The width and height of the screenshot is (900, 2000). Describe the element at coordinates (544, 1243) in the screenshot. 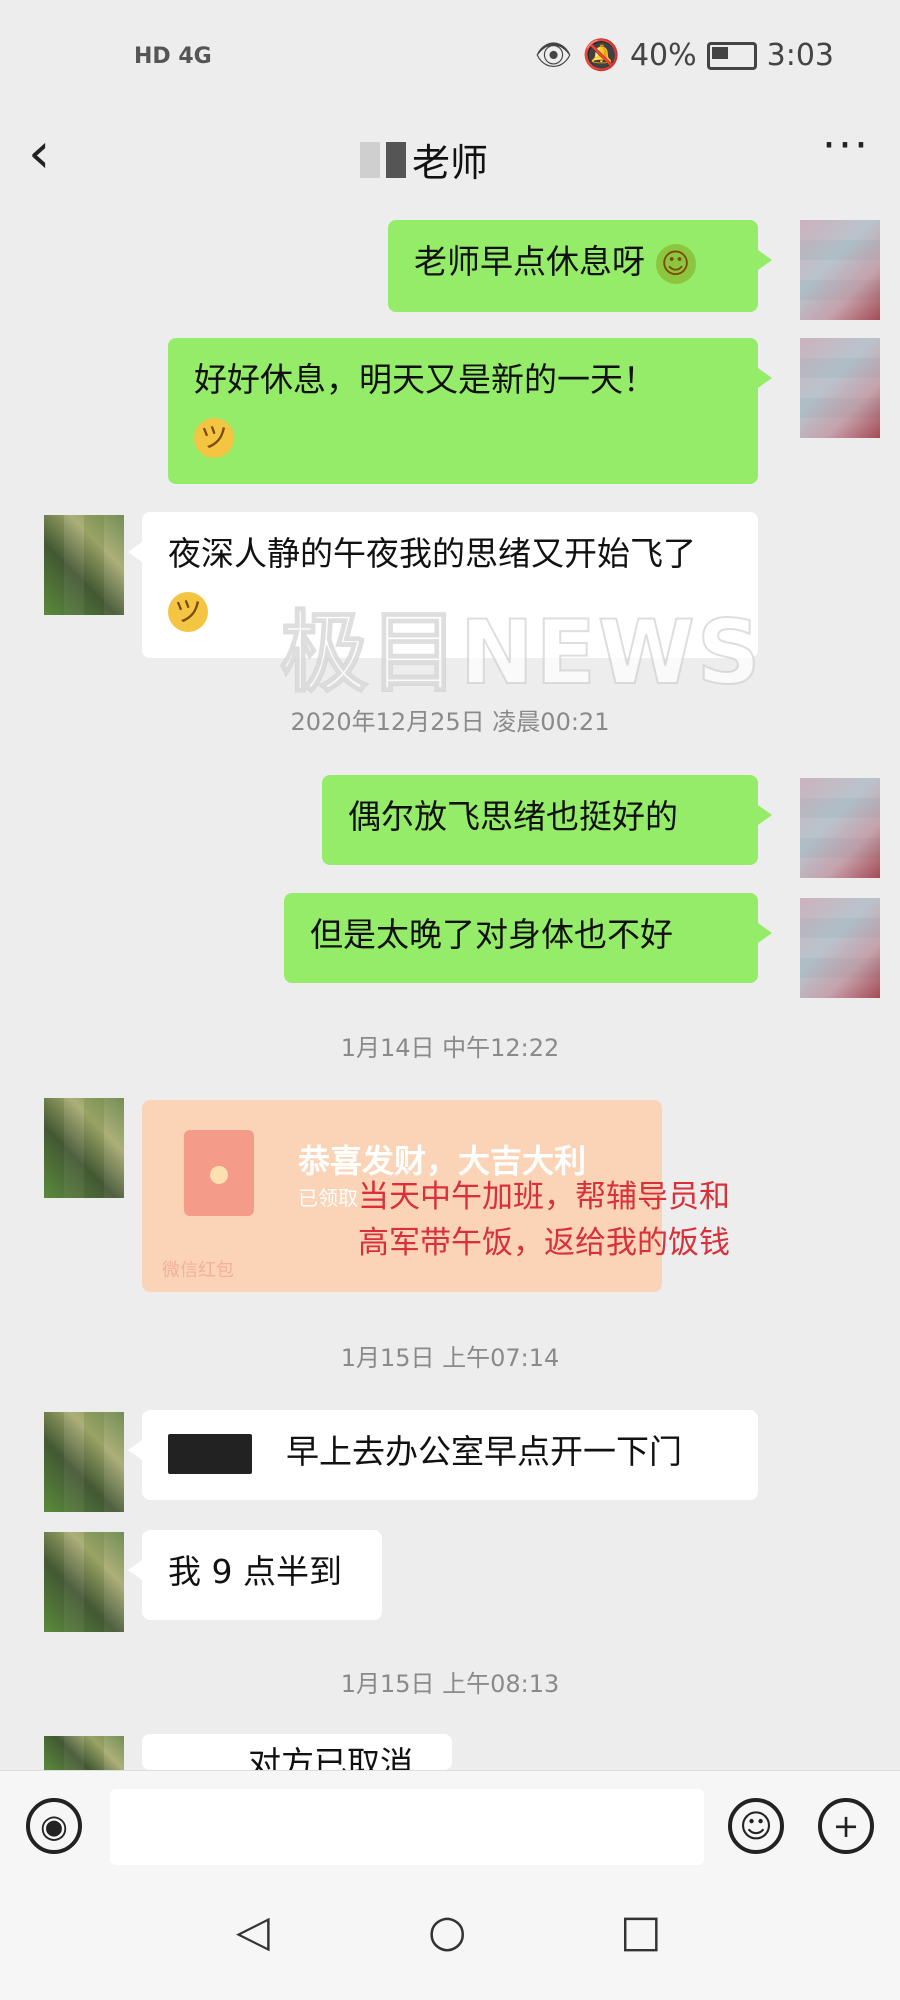

I see `annotation-line: 高军带午饭，返给我的饭钱` at that location.